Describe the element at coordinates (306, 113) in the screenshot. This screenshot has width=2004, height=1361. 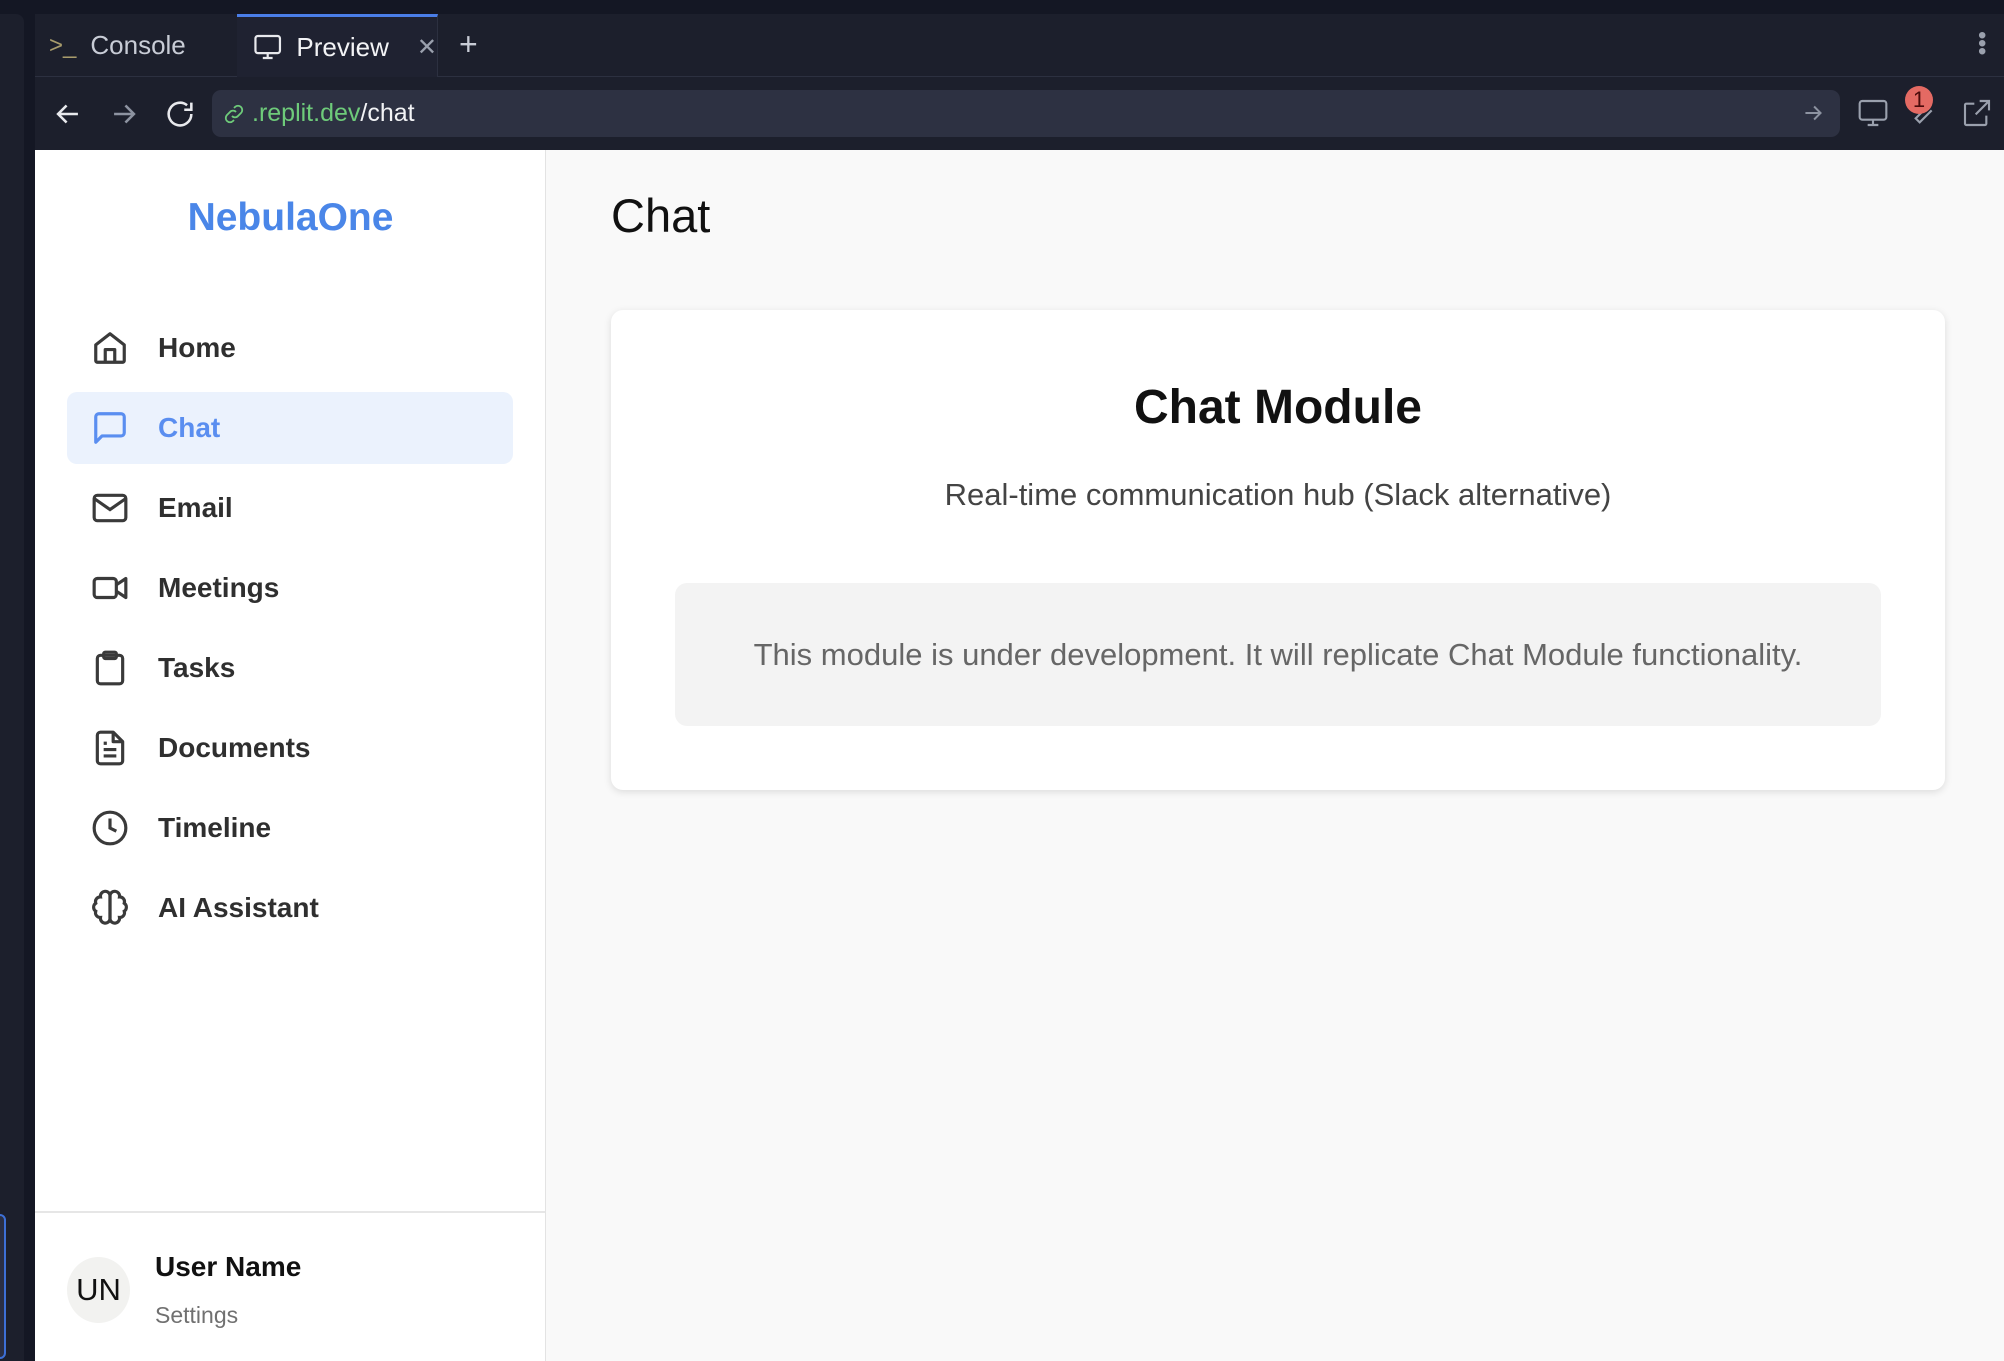
I see `url-host: .replit.dev` at that location.